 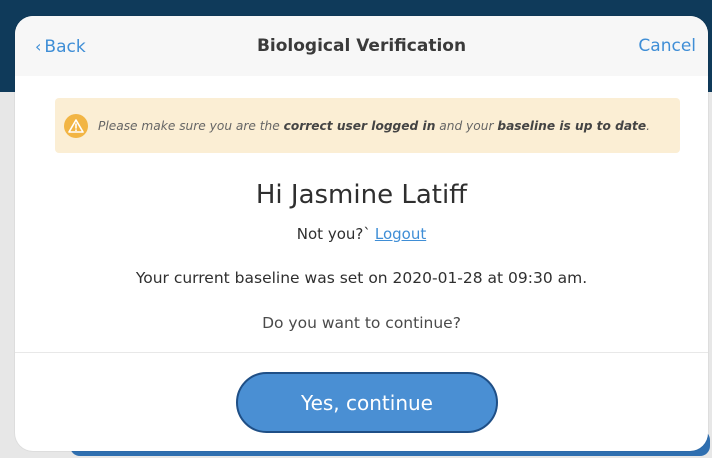 I want to click on warning-bold-baseline: baseline is up to date, so click(x=572, y=125).